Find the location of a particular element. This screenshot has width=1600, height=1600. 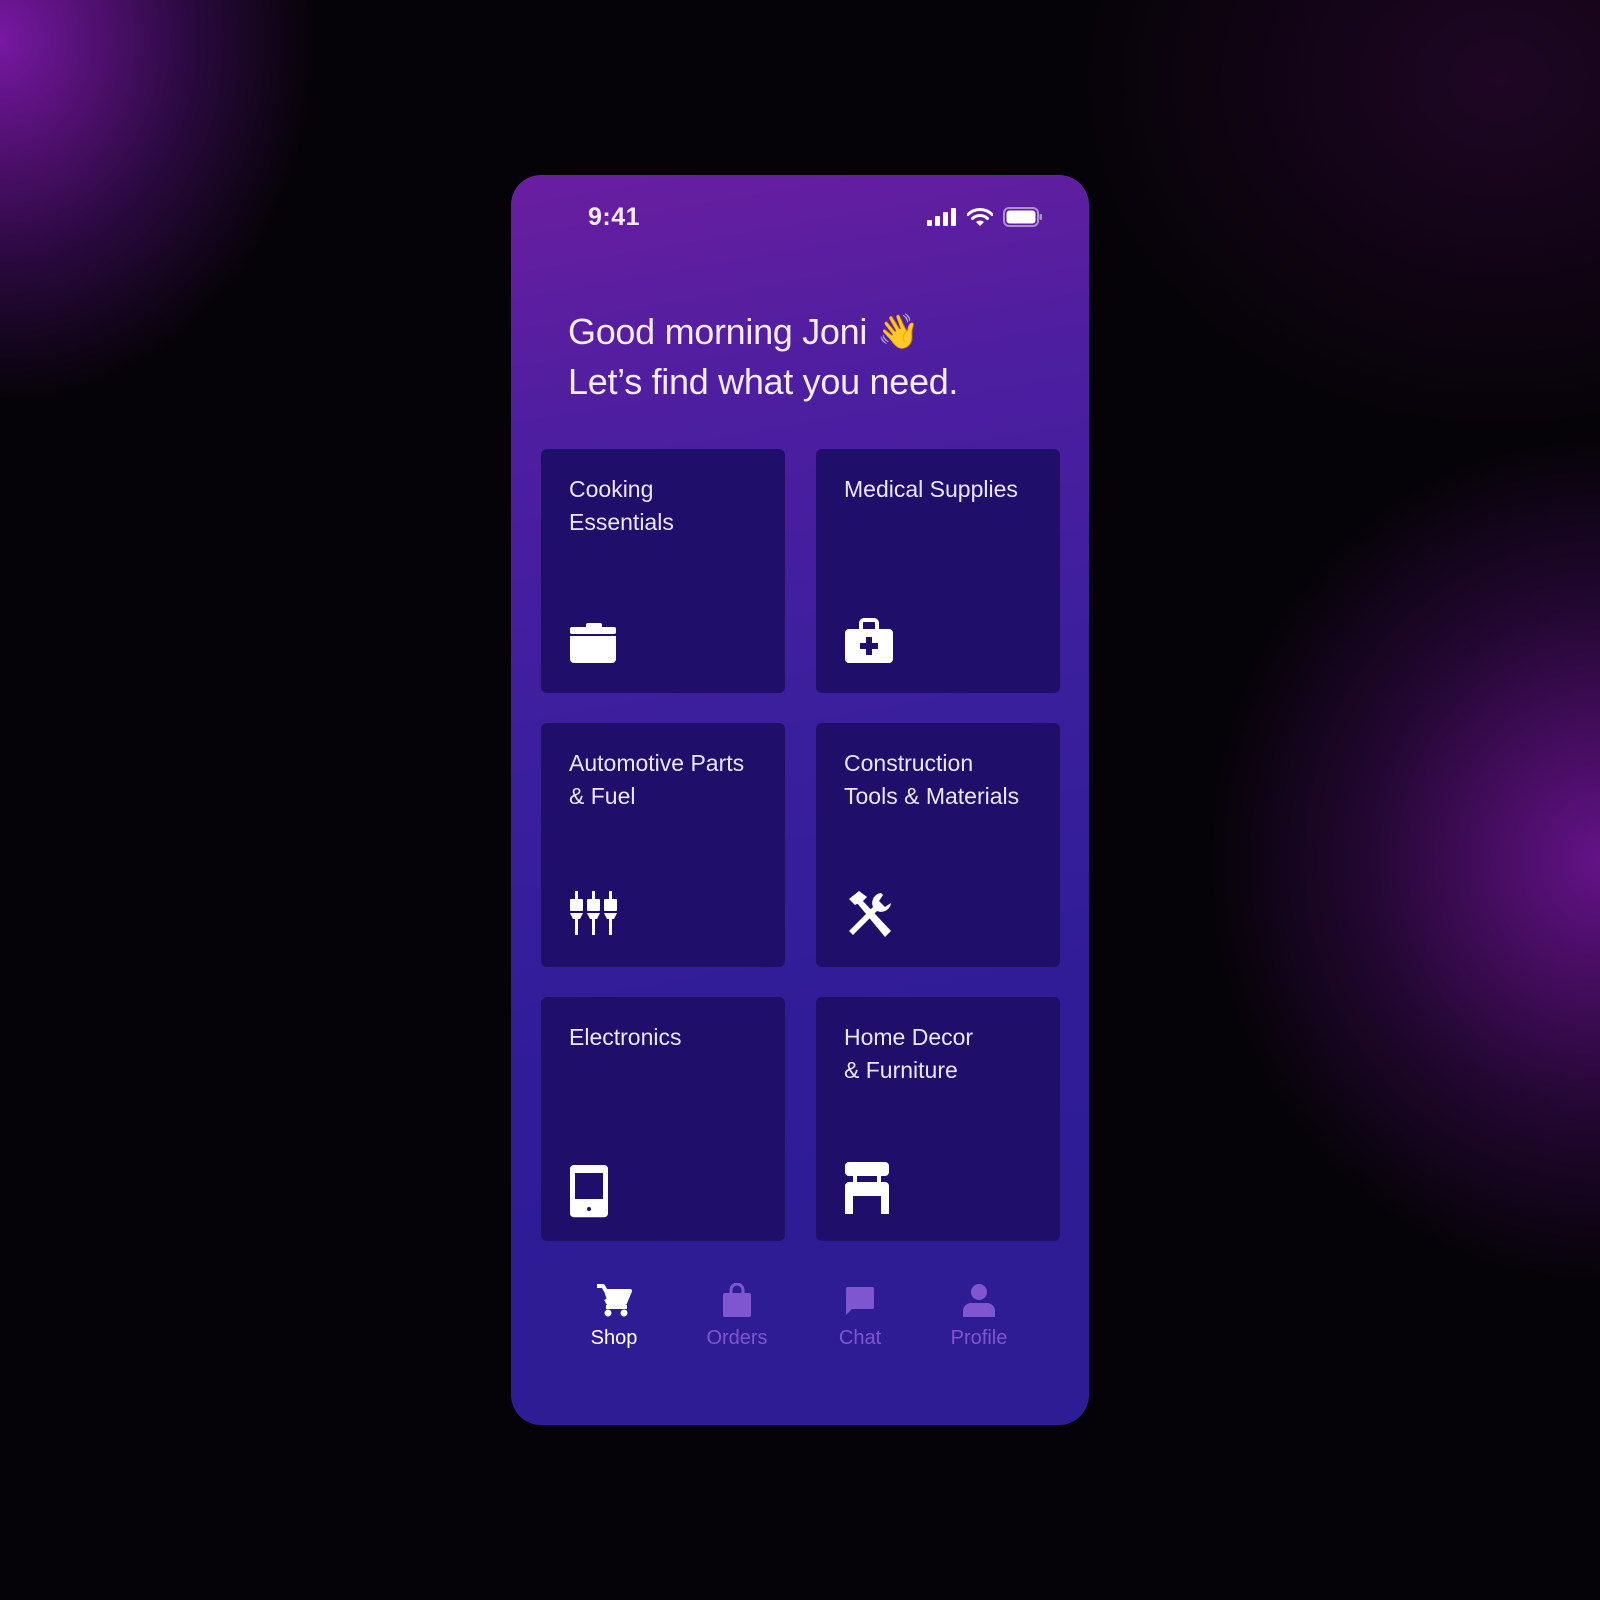

spark-plugs-icon is located at coordinates (593, 913).